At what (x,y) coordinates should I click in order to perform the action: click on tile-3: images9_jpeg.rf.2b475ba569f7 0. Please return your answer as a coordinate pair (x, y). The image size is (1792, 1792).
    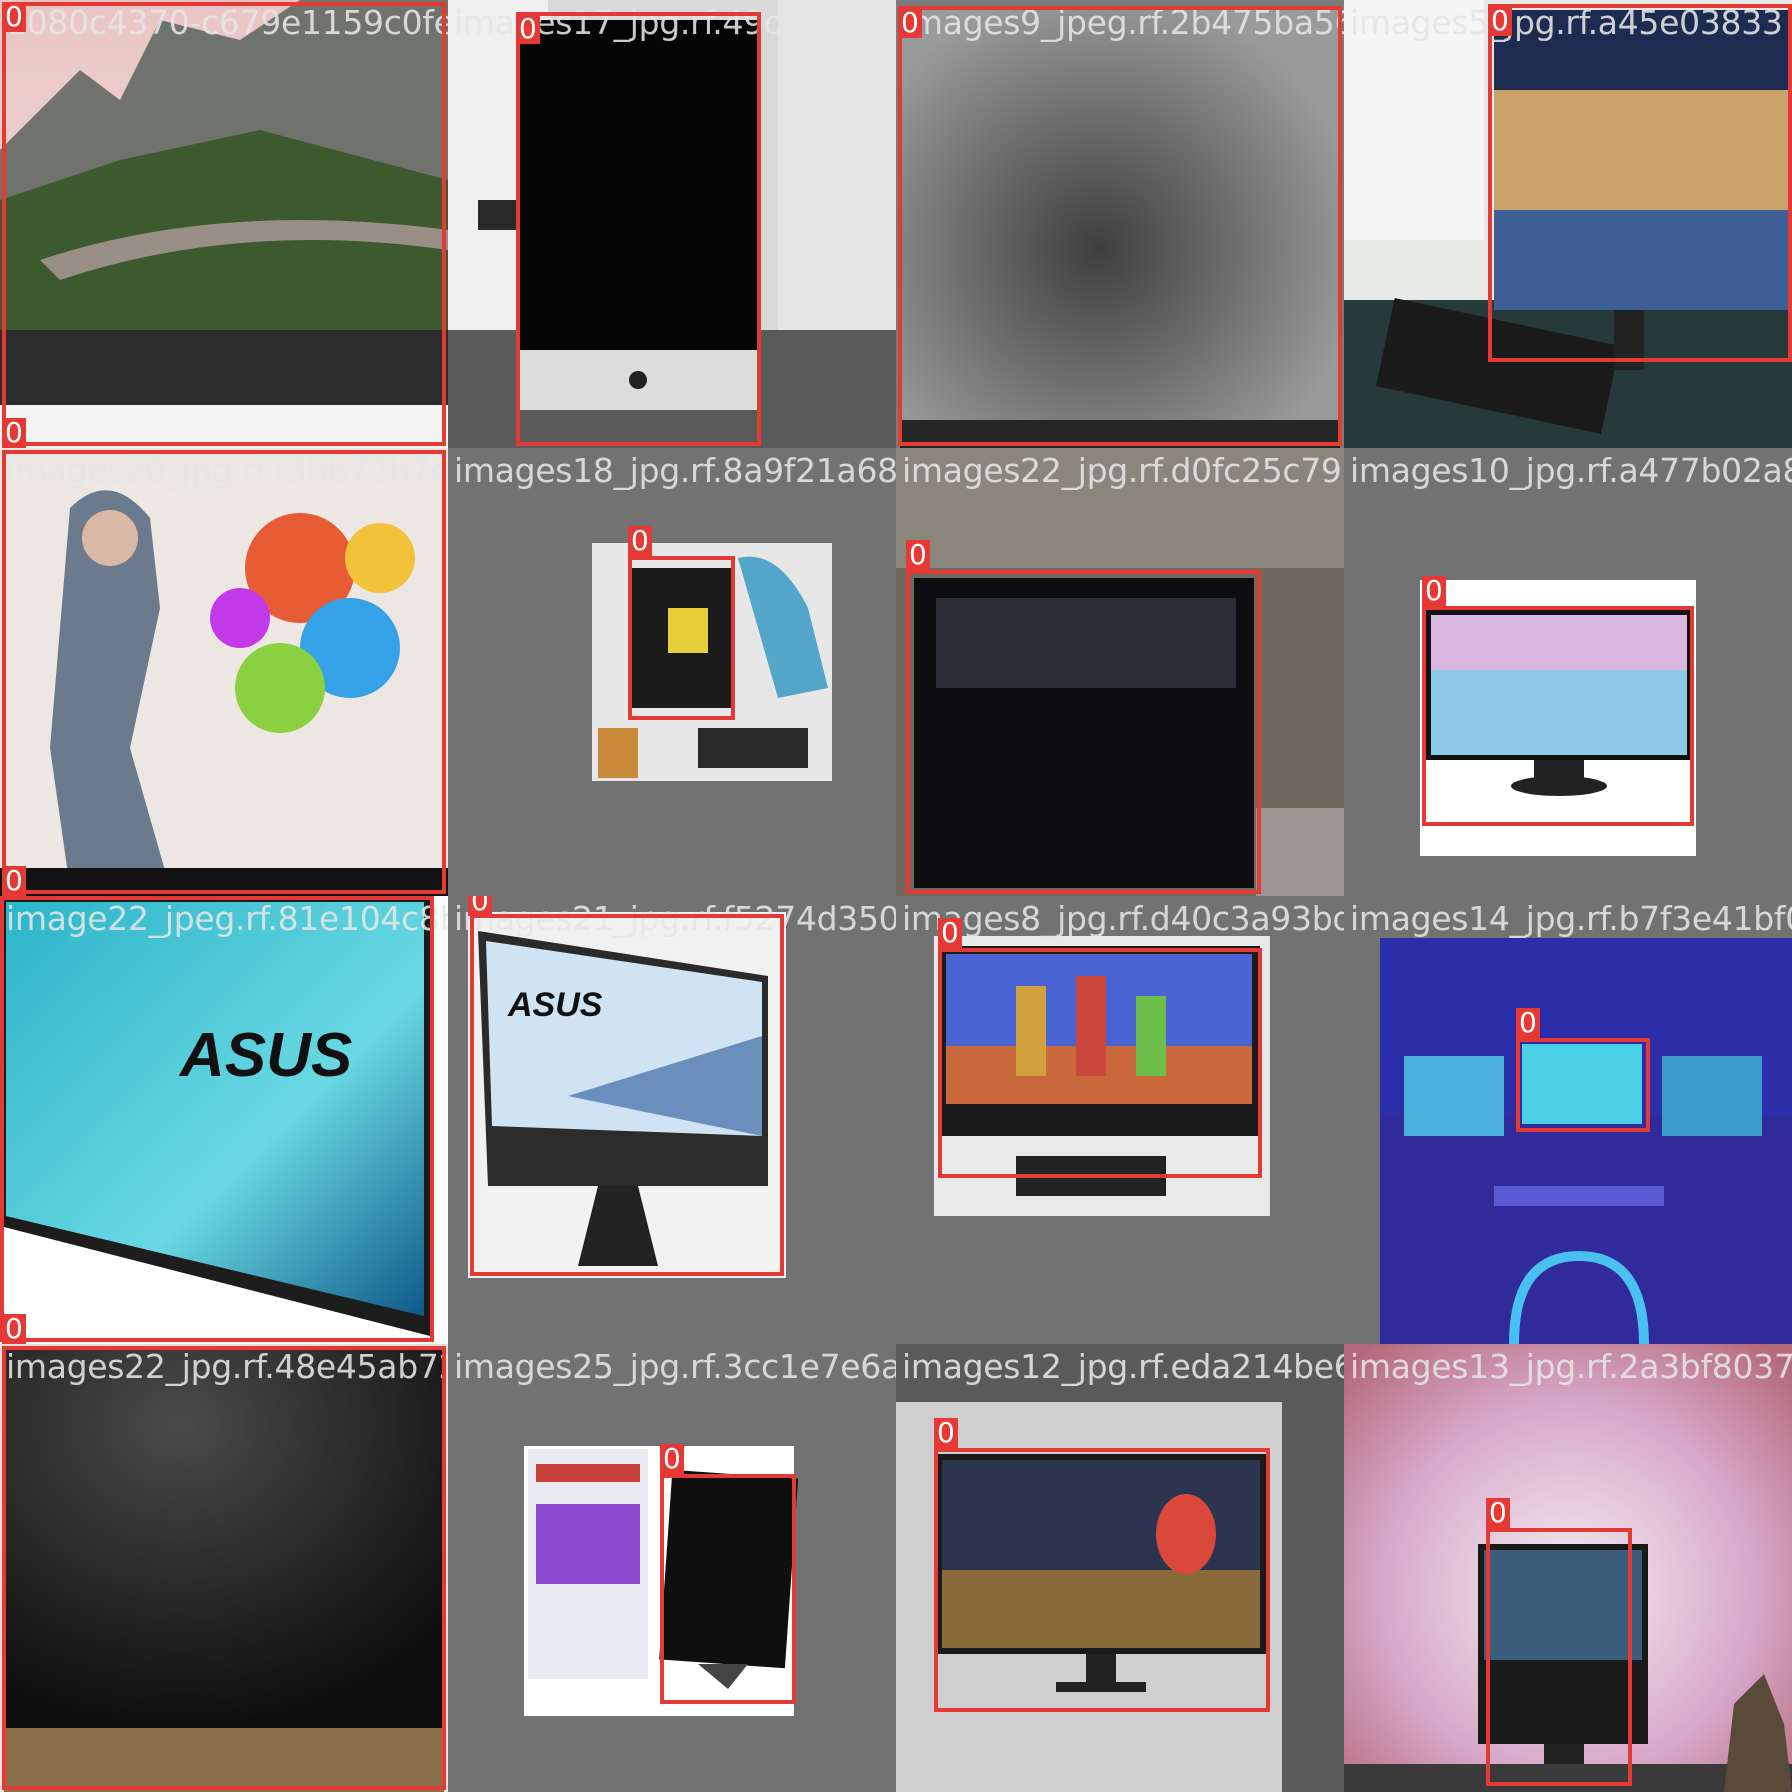
    Looking at the image, I should click on (1120, 224).